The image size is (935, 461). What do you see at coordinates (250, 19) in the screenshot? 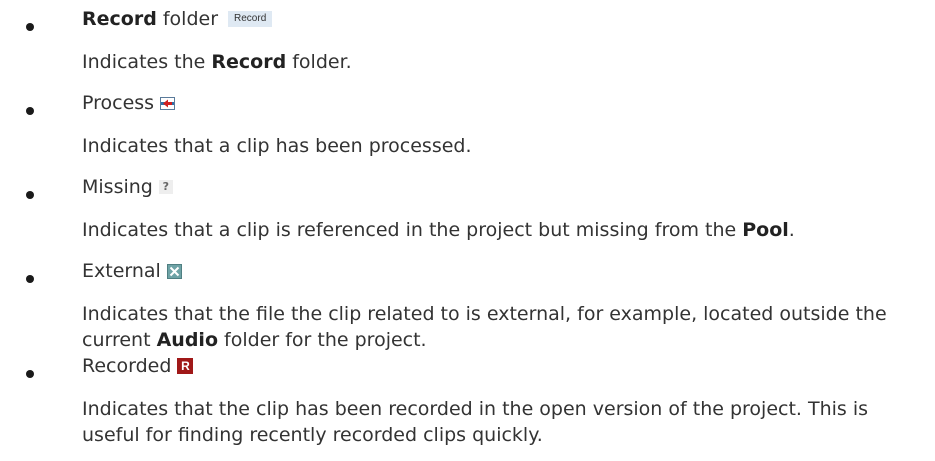
I see `record-folder-icon: Record` at bounding box center [250, 19].